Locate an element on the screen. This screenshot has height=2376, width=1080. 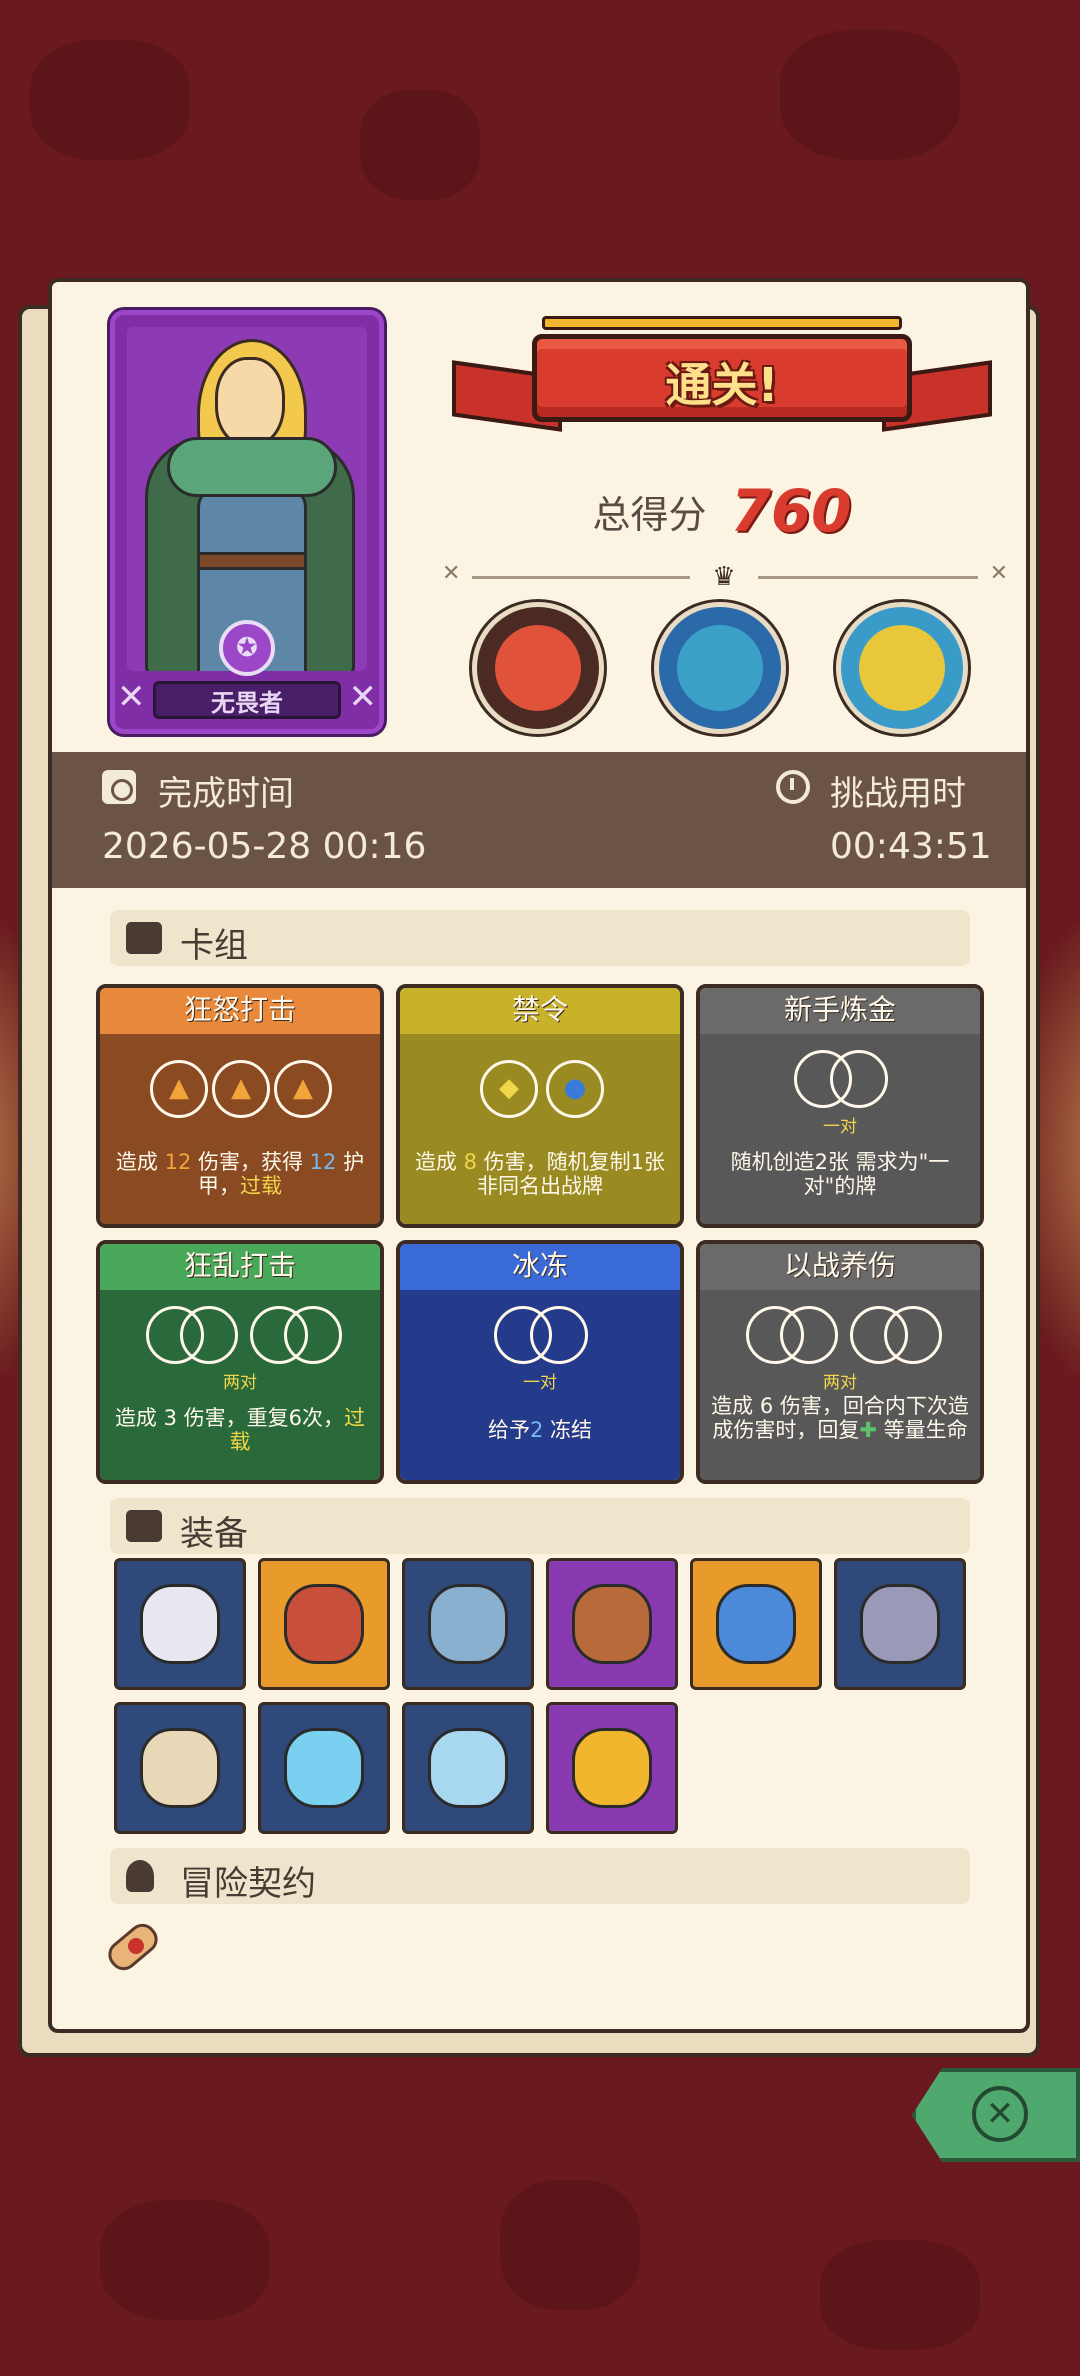
equip-ice-crown is located at coordinates (324, 1768).